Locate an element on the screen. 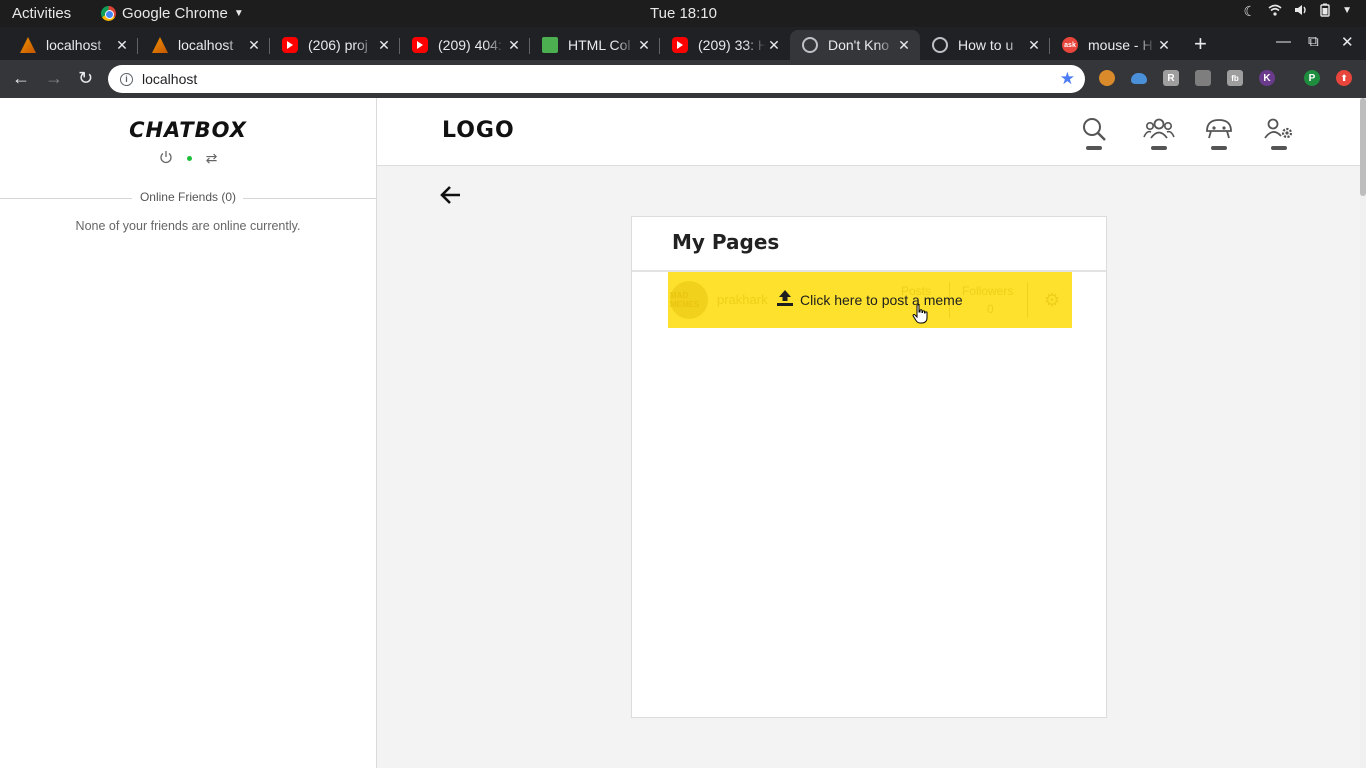 This screenshot has height=768, width=1366. online-status-dot is located at coordinates (189, 158).